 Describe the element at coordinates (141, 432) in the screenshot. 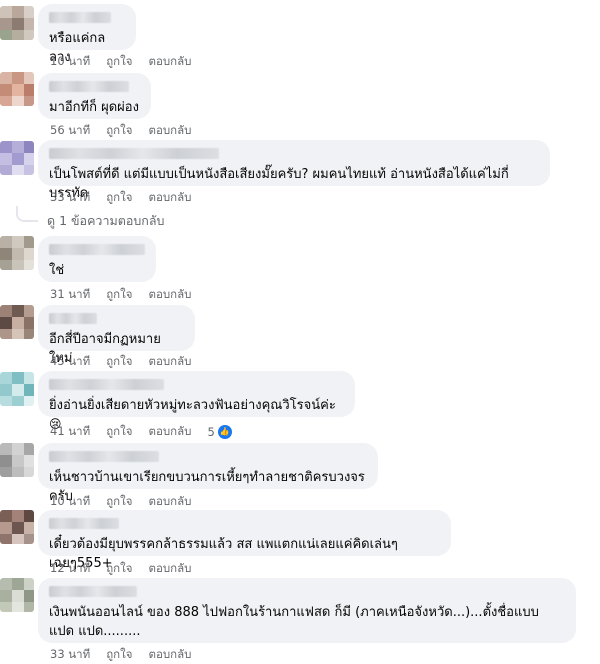

I see `comment-actions: 41 นาที ถูกใจ ตอบกลับ 5 👍` at that location.